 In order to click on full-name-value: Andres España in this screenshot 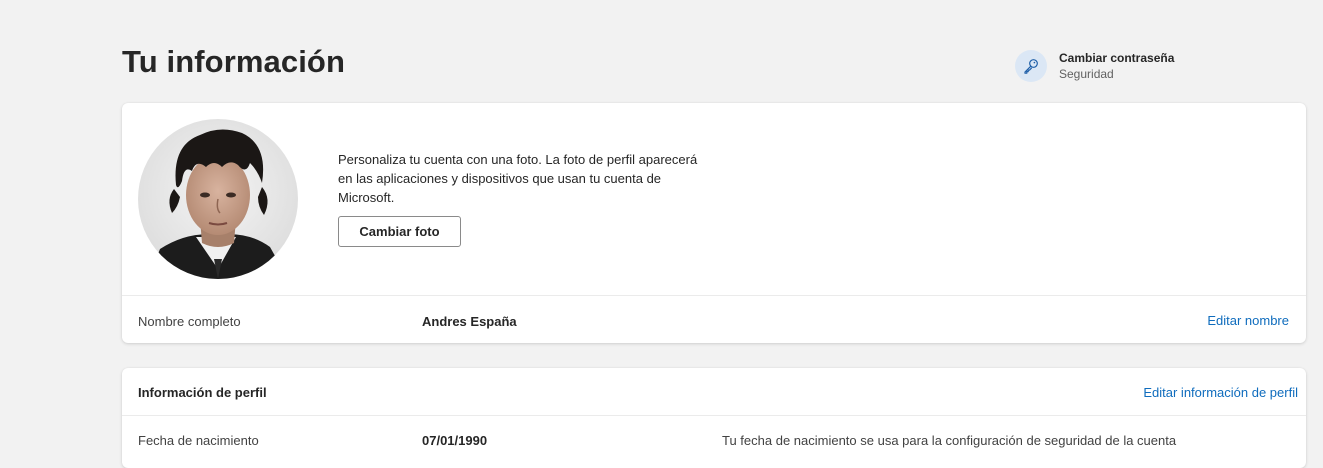, I will do `click(469, 321)`.